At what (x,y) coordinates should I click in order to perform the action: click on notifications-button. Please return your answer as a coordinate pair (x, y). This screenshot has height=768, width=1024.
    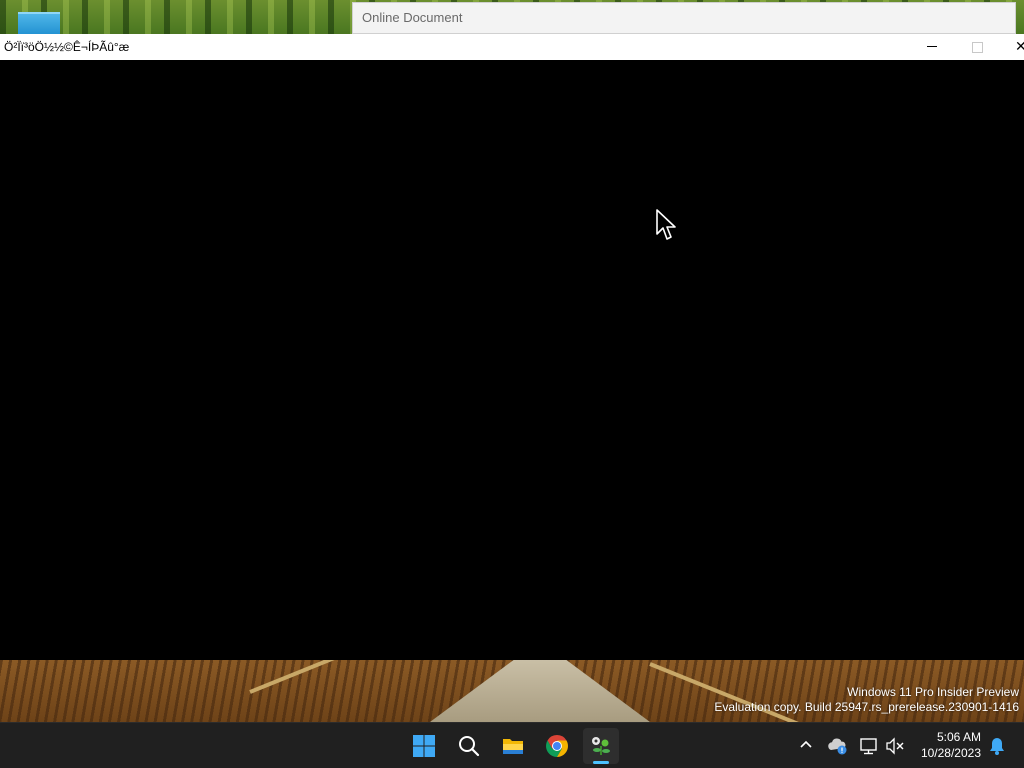
    Looking at the image, I should click on (997, 746).